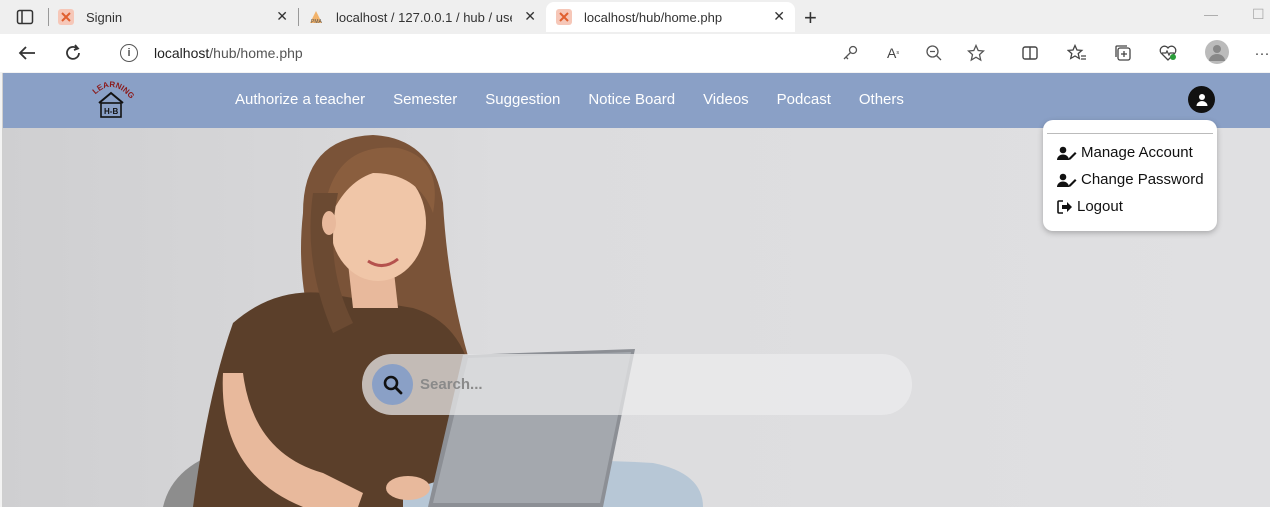 This screenshot has height=507, width=1270. Describe the element at coordinates (976, 53) in the screenshot. I see `favorite-star-icon` at that location.